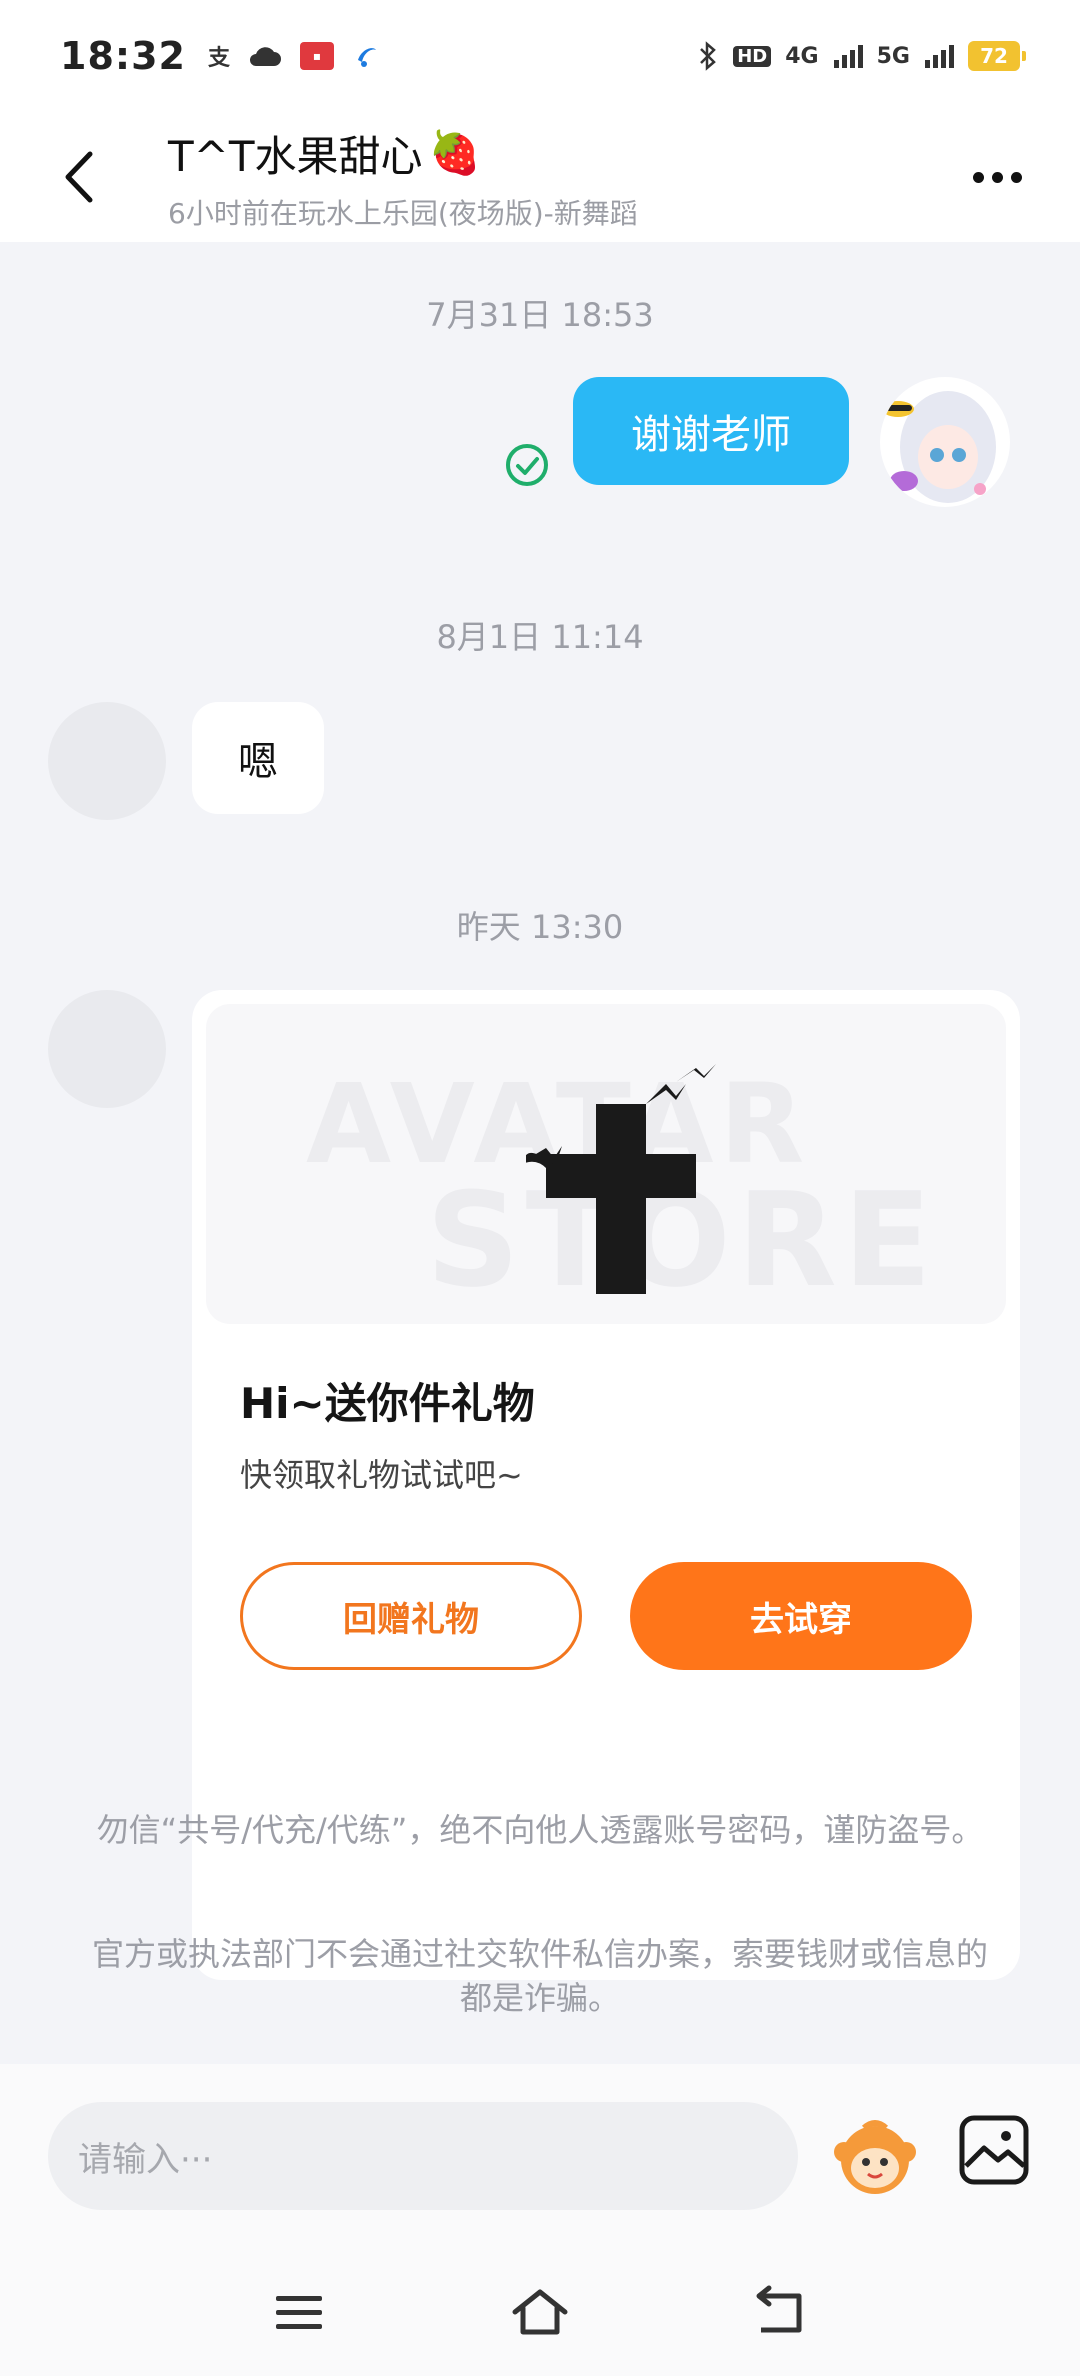 This screenshot has height=2376, width=1080. I want to click on status-left-icons: 支 ▪, so click(294, 56).